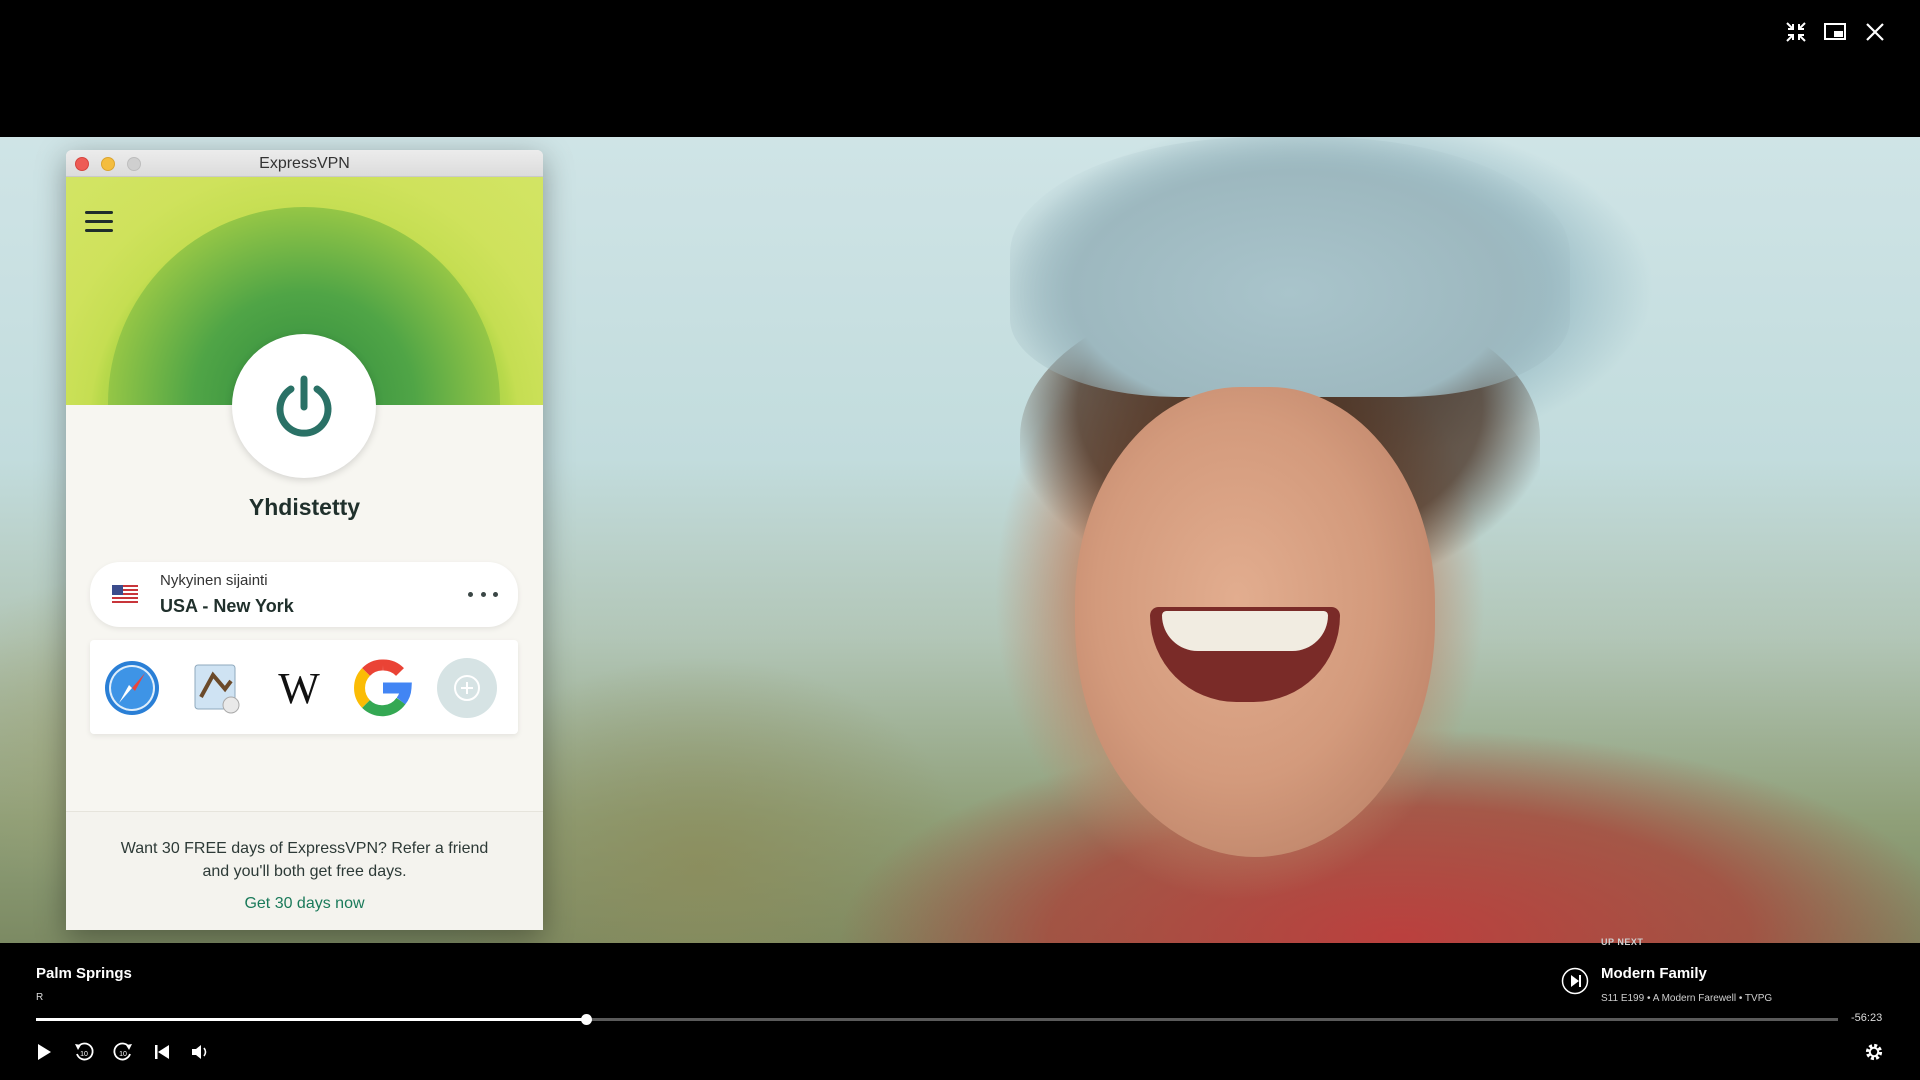 This screenshot has height=1080, width=1920. Describe the element at coordinates (99, 223) in the screenshot. I see `hamburger-menu-icon` at that location.